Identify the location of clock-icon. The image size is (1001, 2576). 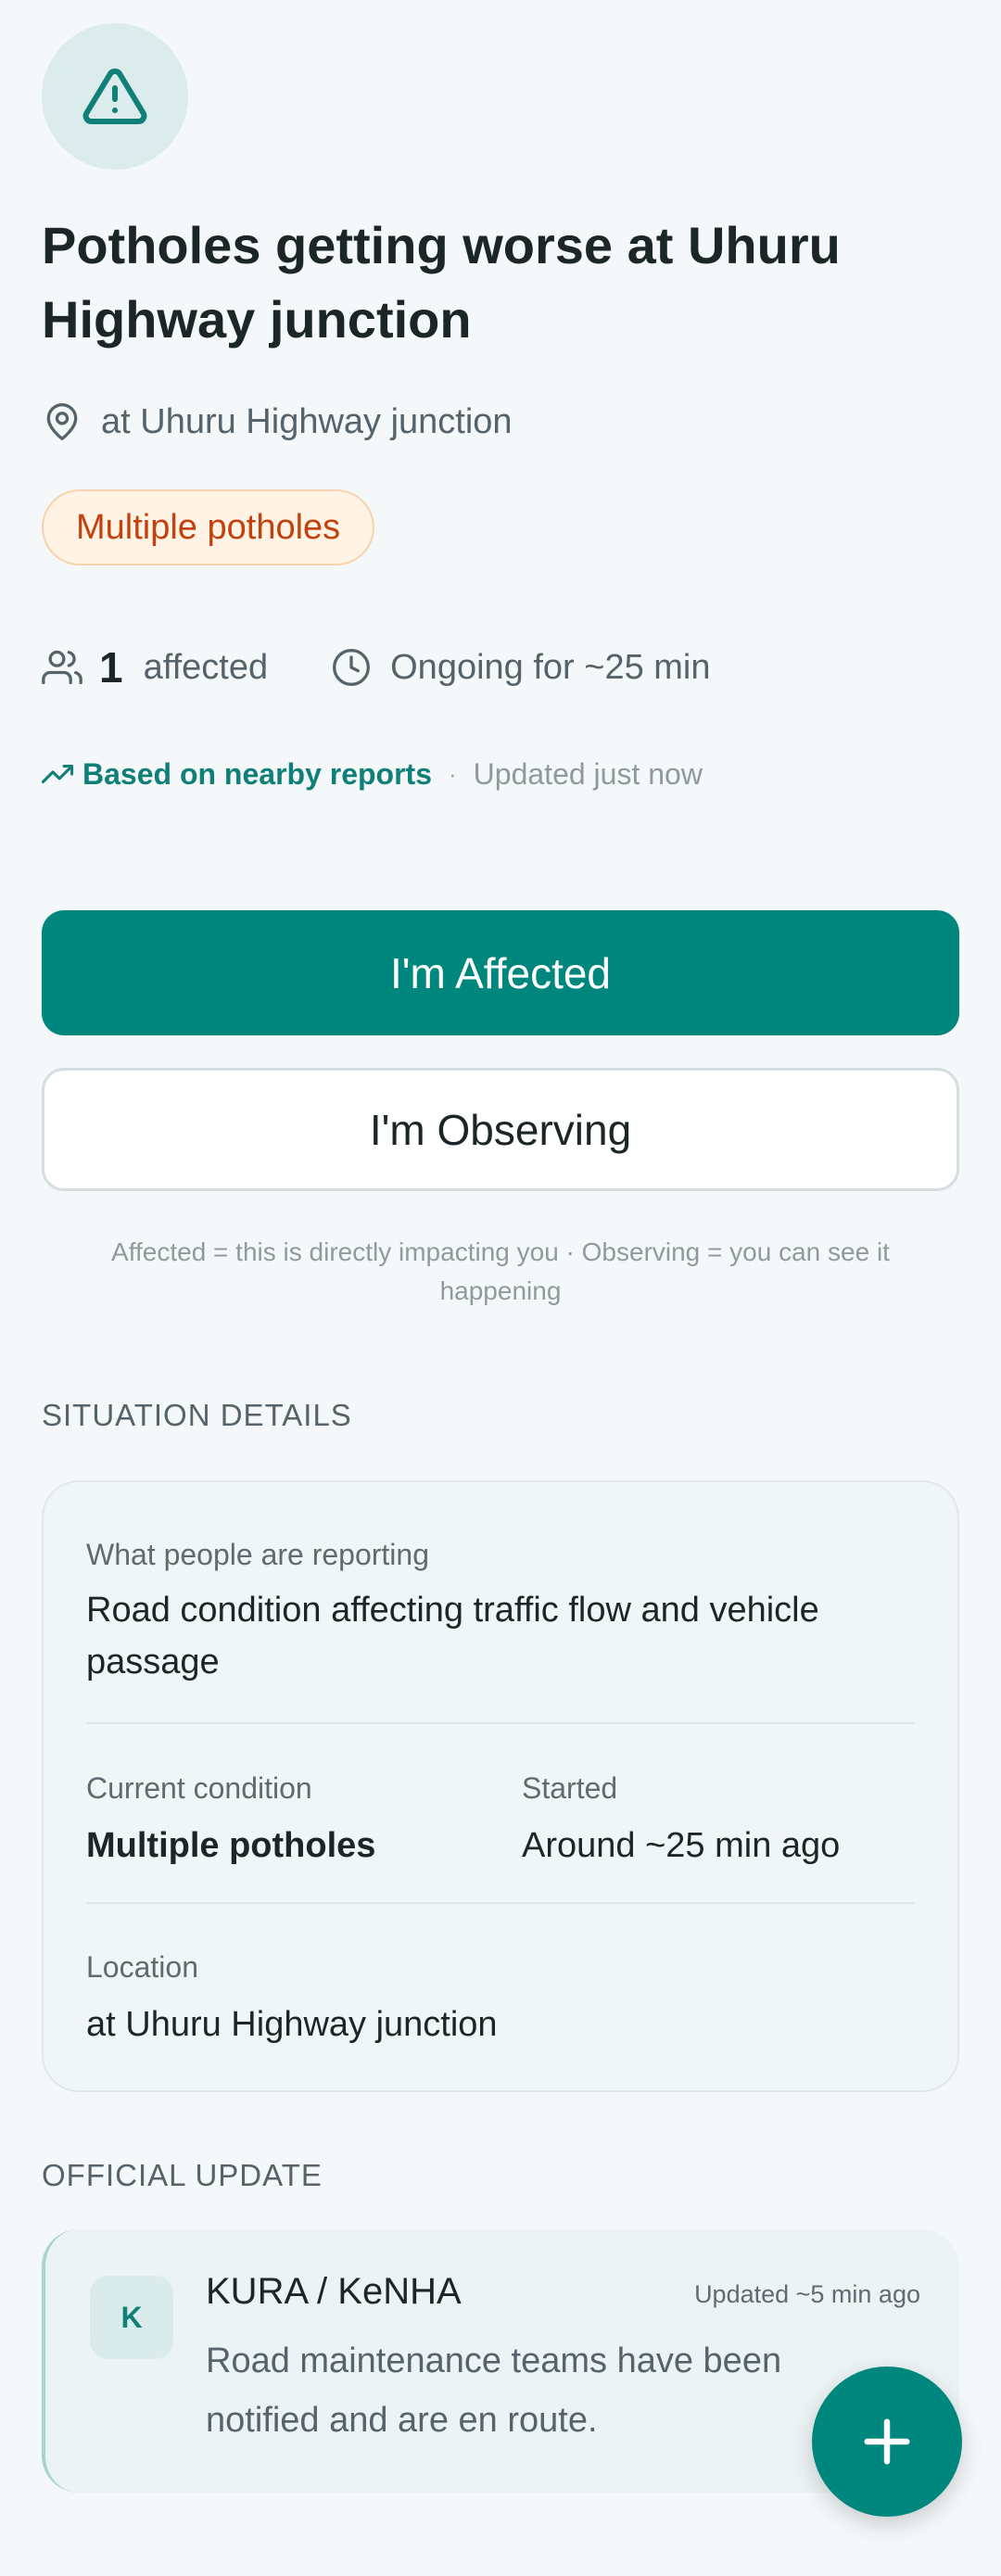
(352, 667).